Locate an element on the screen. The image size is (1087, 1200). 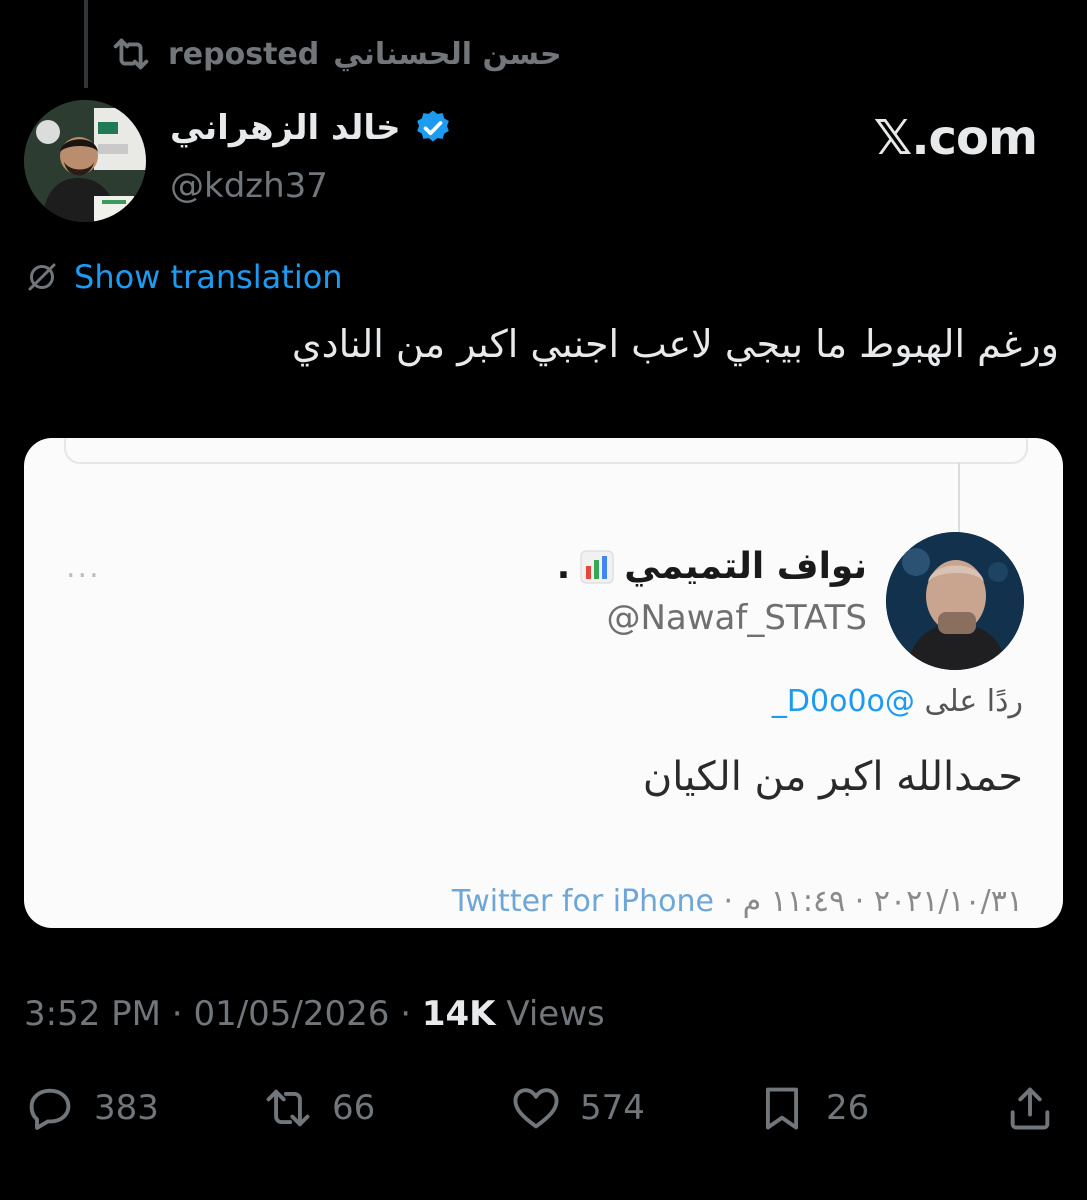
like-count: 574 is located at coordinates (612, 1108).